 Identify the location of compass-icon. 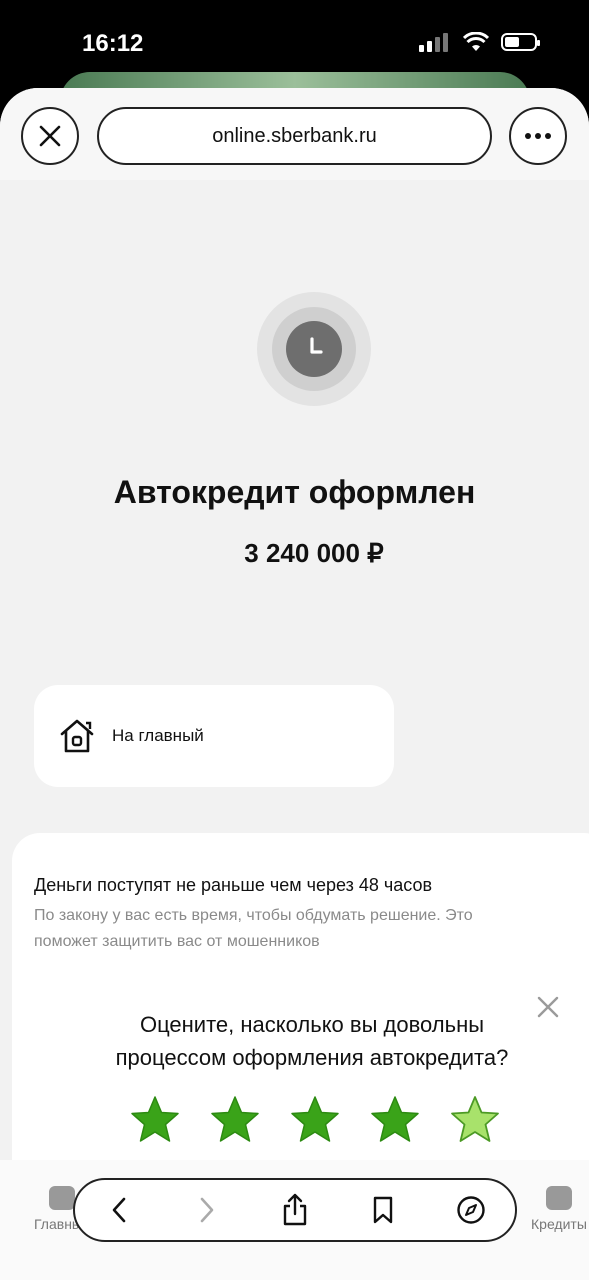
(471, 1210).